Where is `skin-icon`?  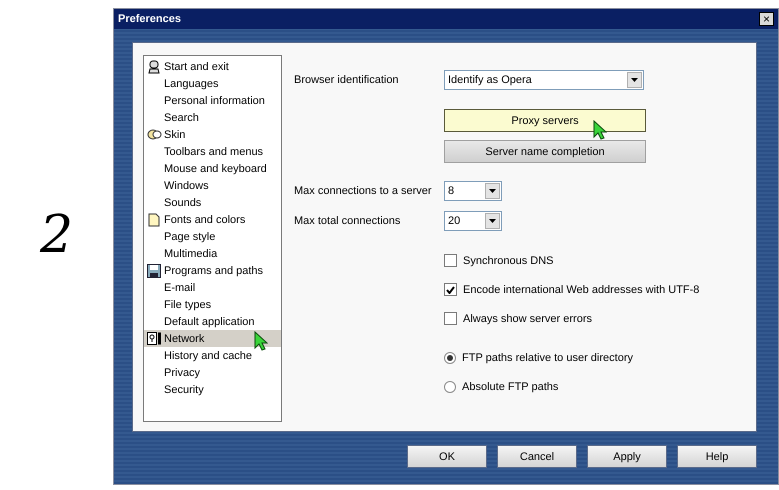 skin-icon is located at coordinates (154, 134).